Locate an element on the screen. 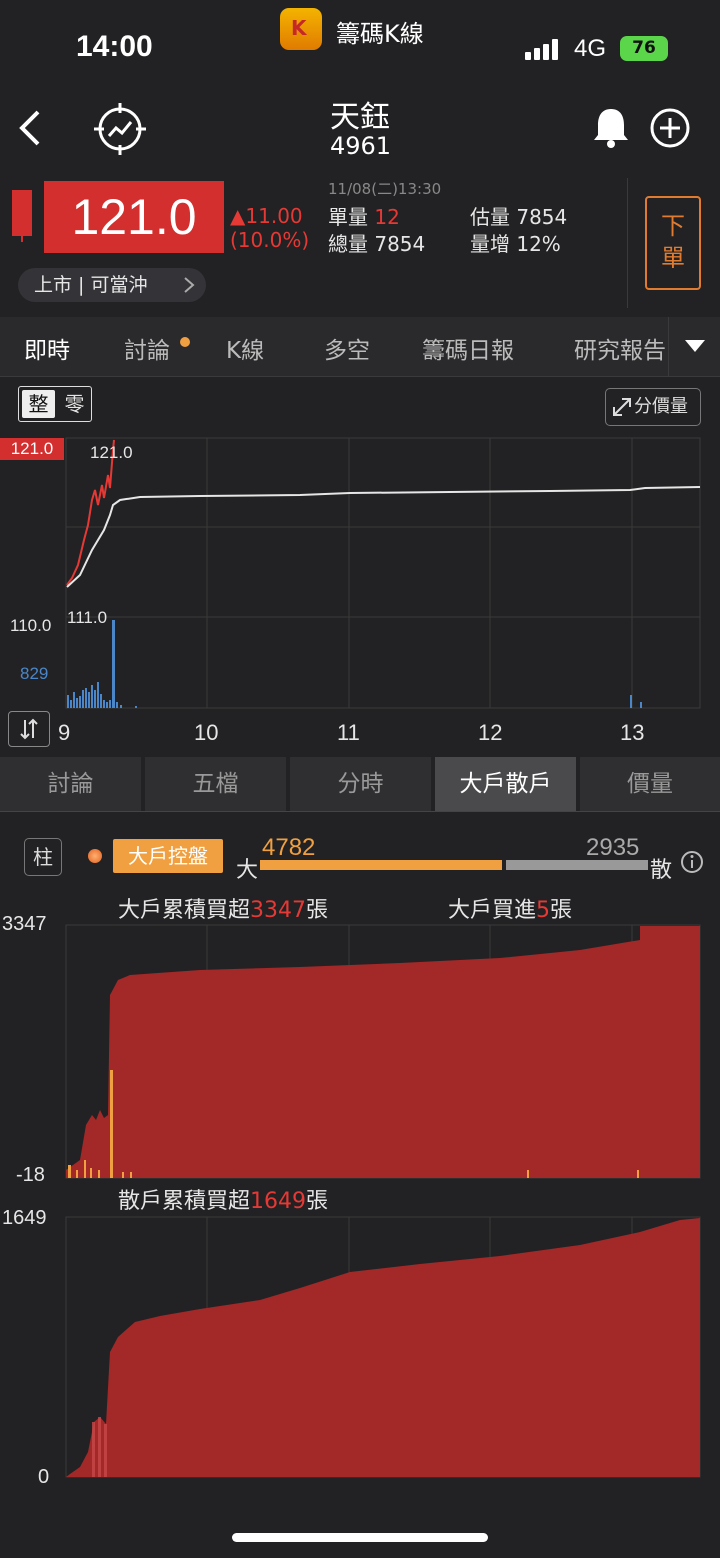 The width and height of the screenshot is (720, 1558). big-y-max: 3347 is located at coordinates (24, 924).